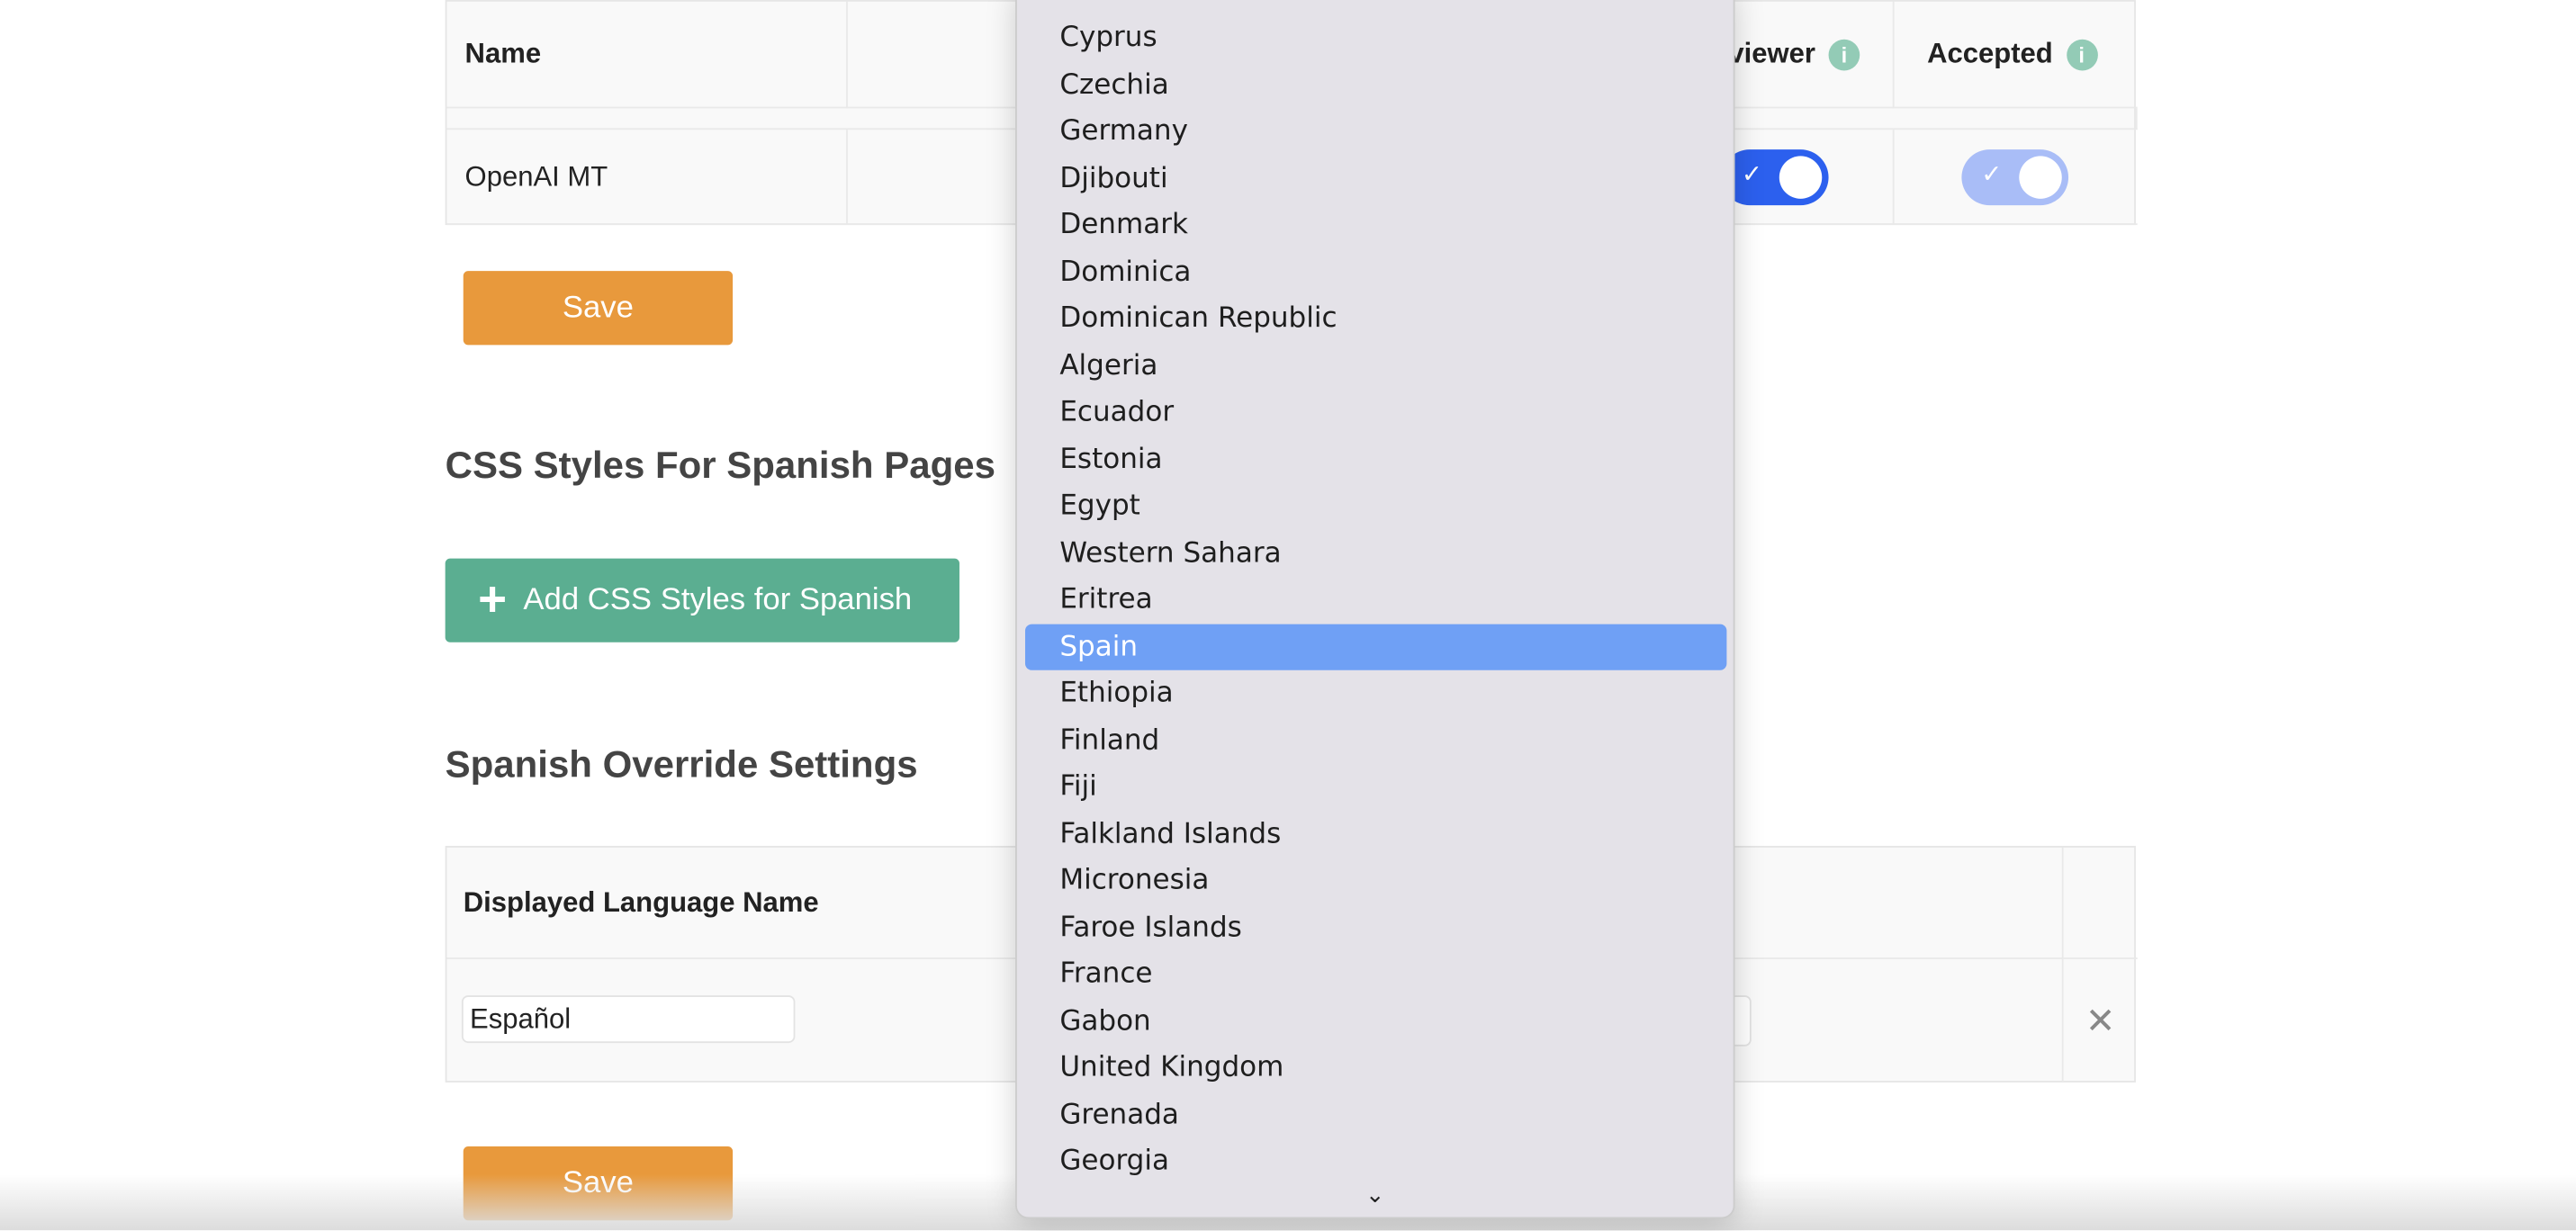 This screenshot has height=1231, width=2576. Describe the element at coordinates (1375, 693) in the screenshot. I see `dropdown-option: Ethiopia` at that location.